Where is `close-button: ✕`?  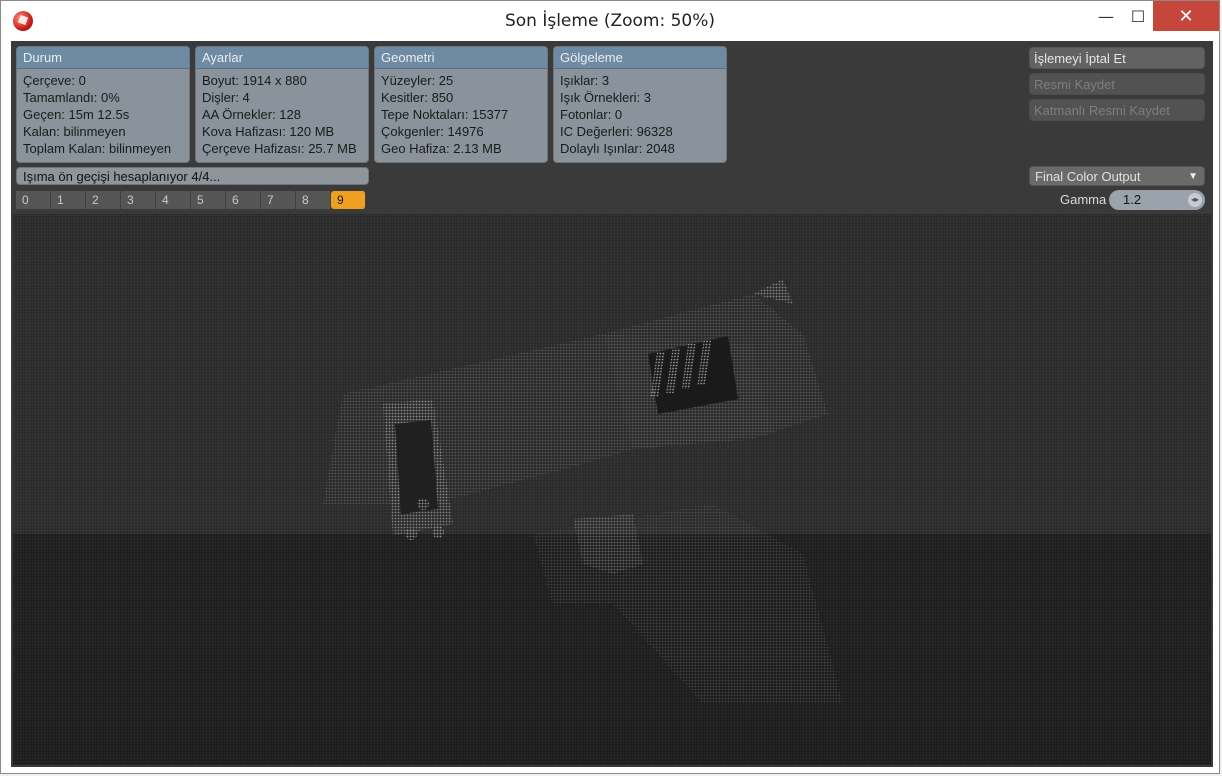 close-button: ✕ is located at coordinates (1186, 16).